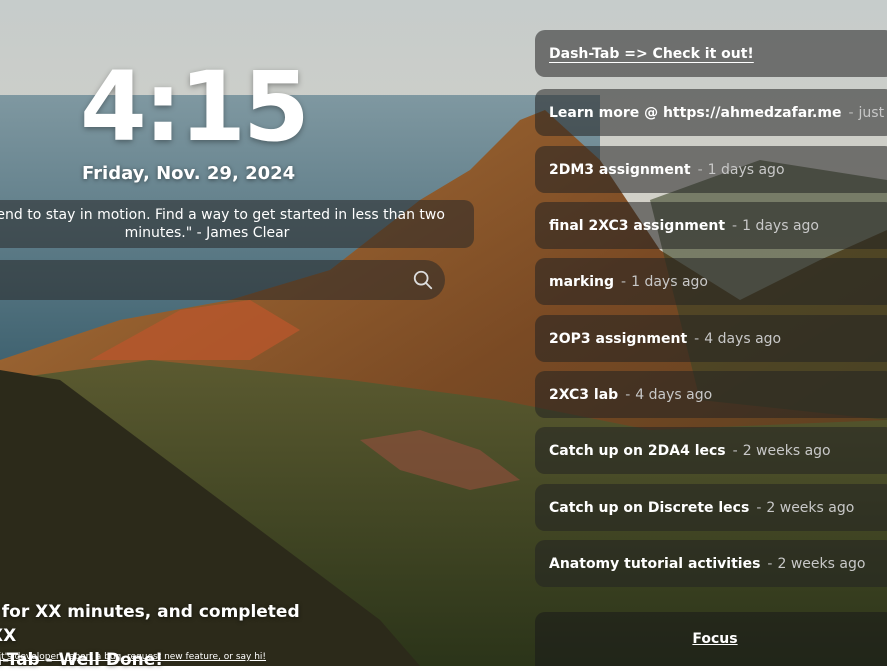  I want to click on focus-button: Focus, so click(714, 639).